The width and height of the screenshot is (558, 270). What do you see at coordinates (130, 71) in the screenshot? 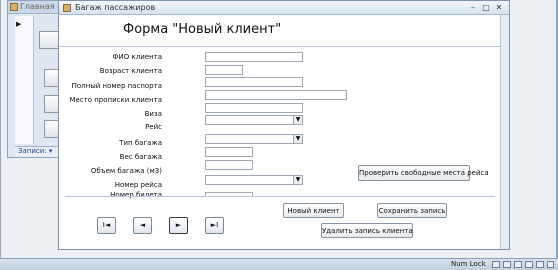
I see `field-label-age: Возраст клиента` at bounding box center [130, 71].